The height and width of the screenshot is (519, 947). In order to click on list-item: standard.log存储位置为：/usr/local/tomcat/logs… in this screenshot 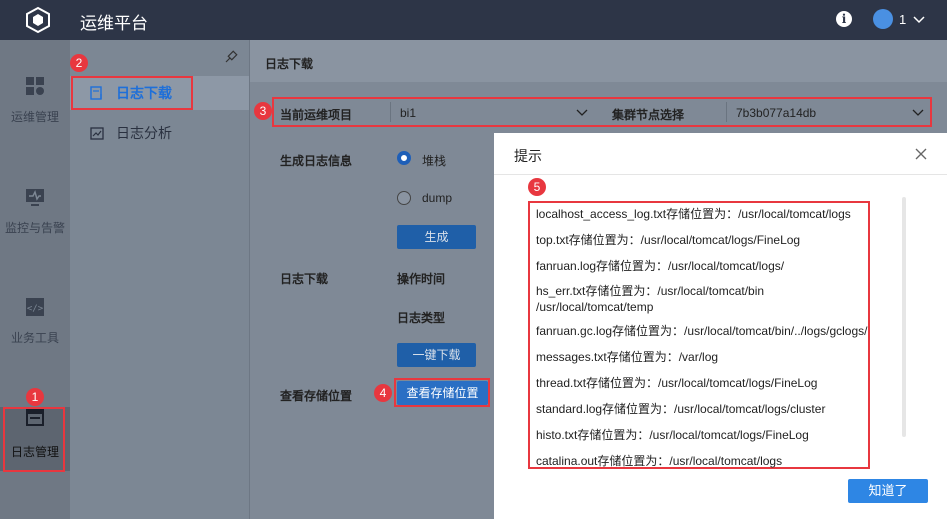, I will do `click(681, 409)`.